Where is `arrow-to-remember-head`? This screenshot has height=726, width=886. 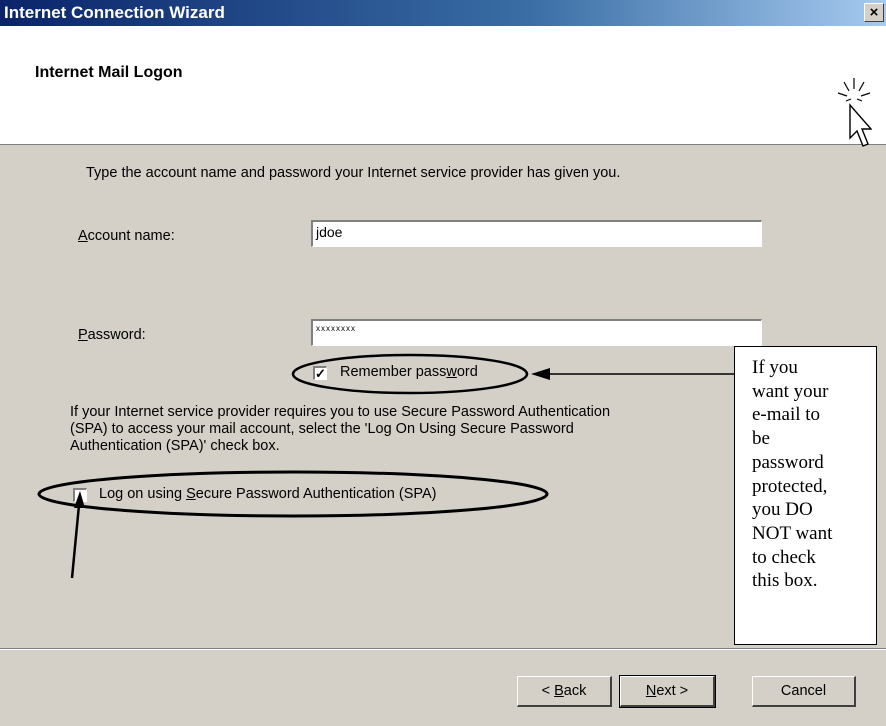
arrow-to-remember-head is located at coordinates (540, 374).